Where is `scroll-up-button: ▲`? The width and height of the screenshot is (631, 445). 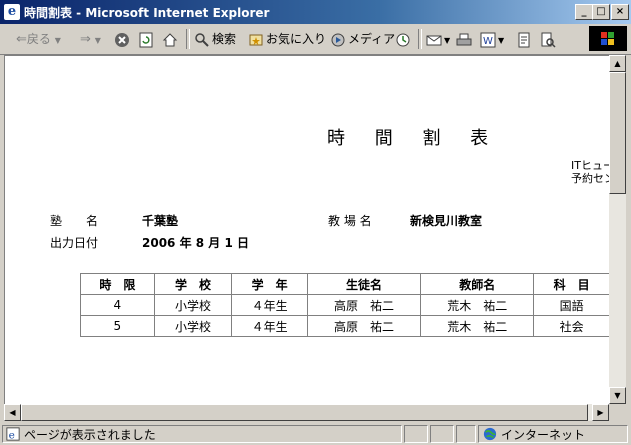 scroll-up-button: ▲ is located at coordinates (617, 63).